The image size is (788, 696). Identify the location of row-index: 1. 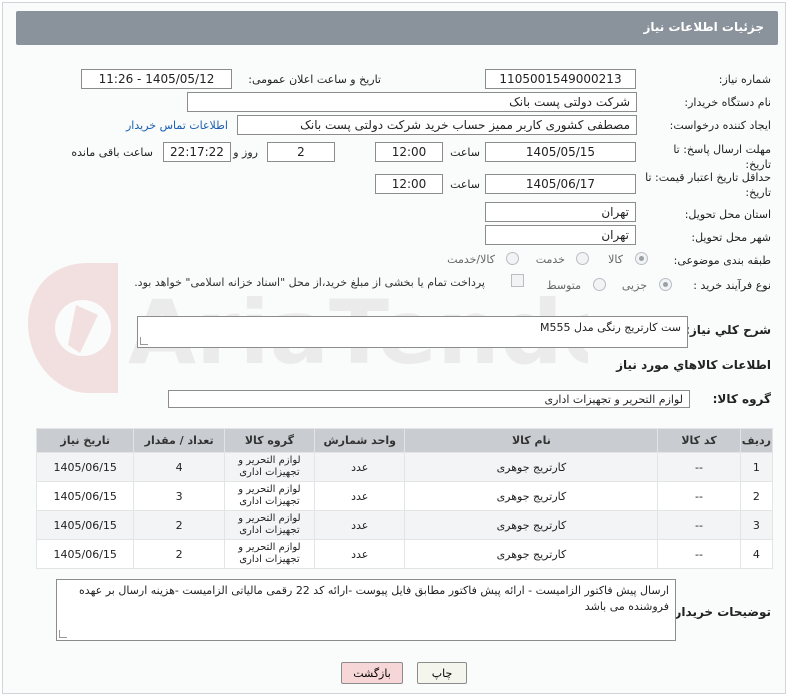
(756, 467).